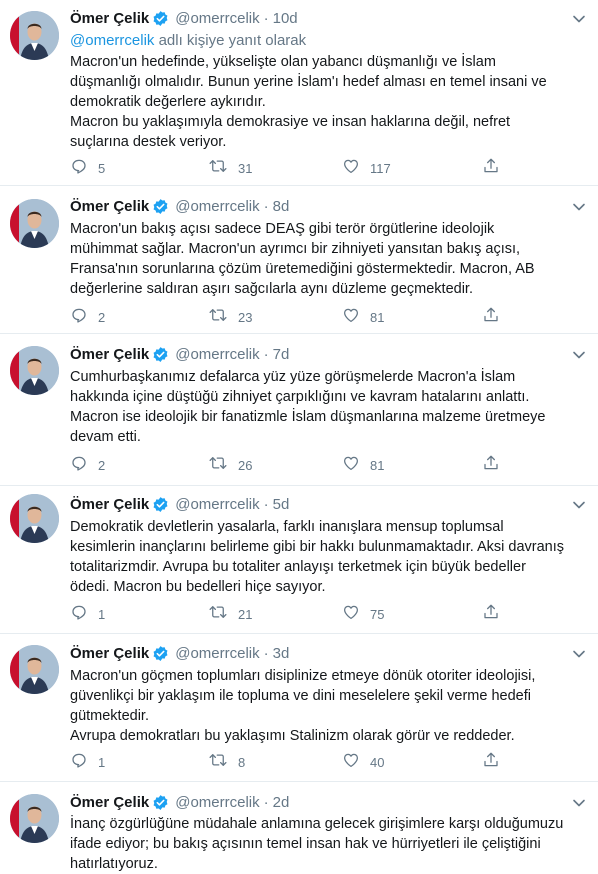  What do you see at coordinates (102, 168) in the screenshot?
I see `reply-count: 5` at bounding box center [102, 168].